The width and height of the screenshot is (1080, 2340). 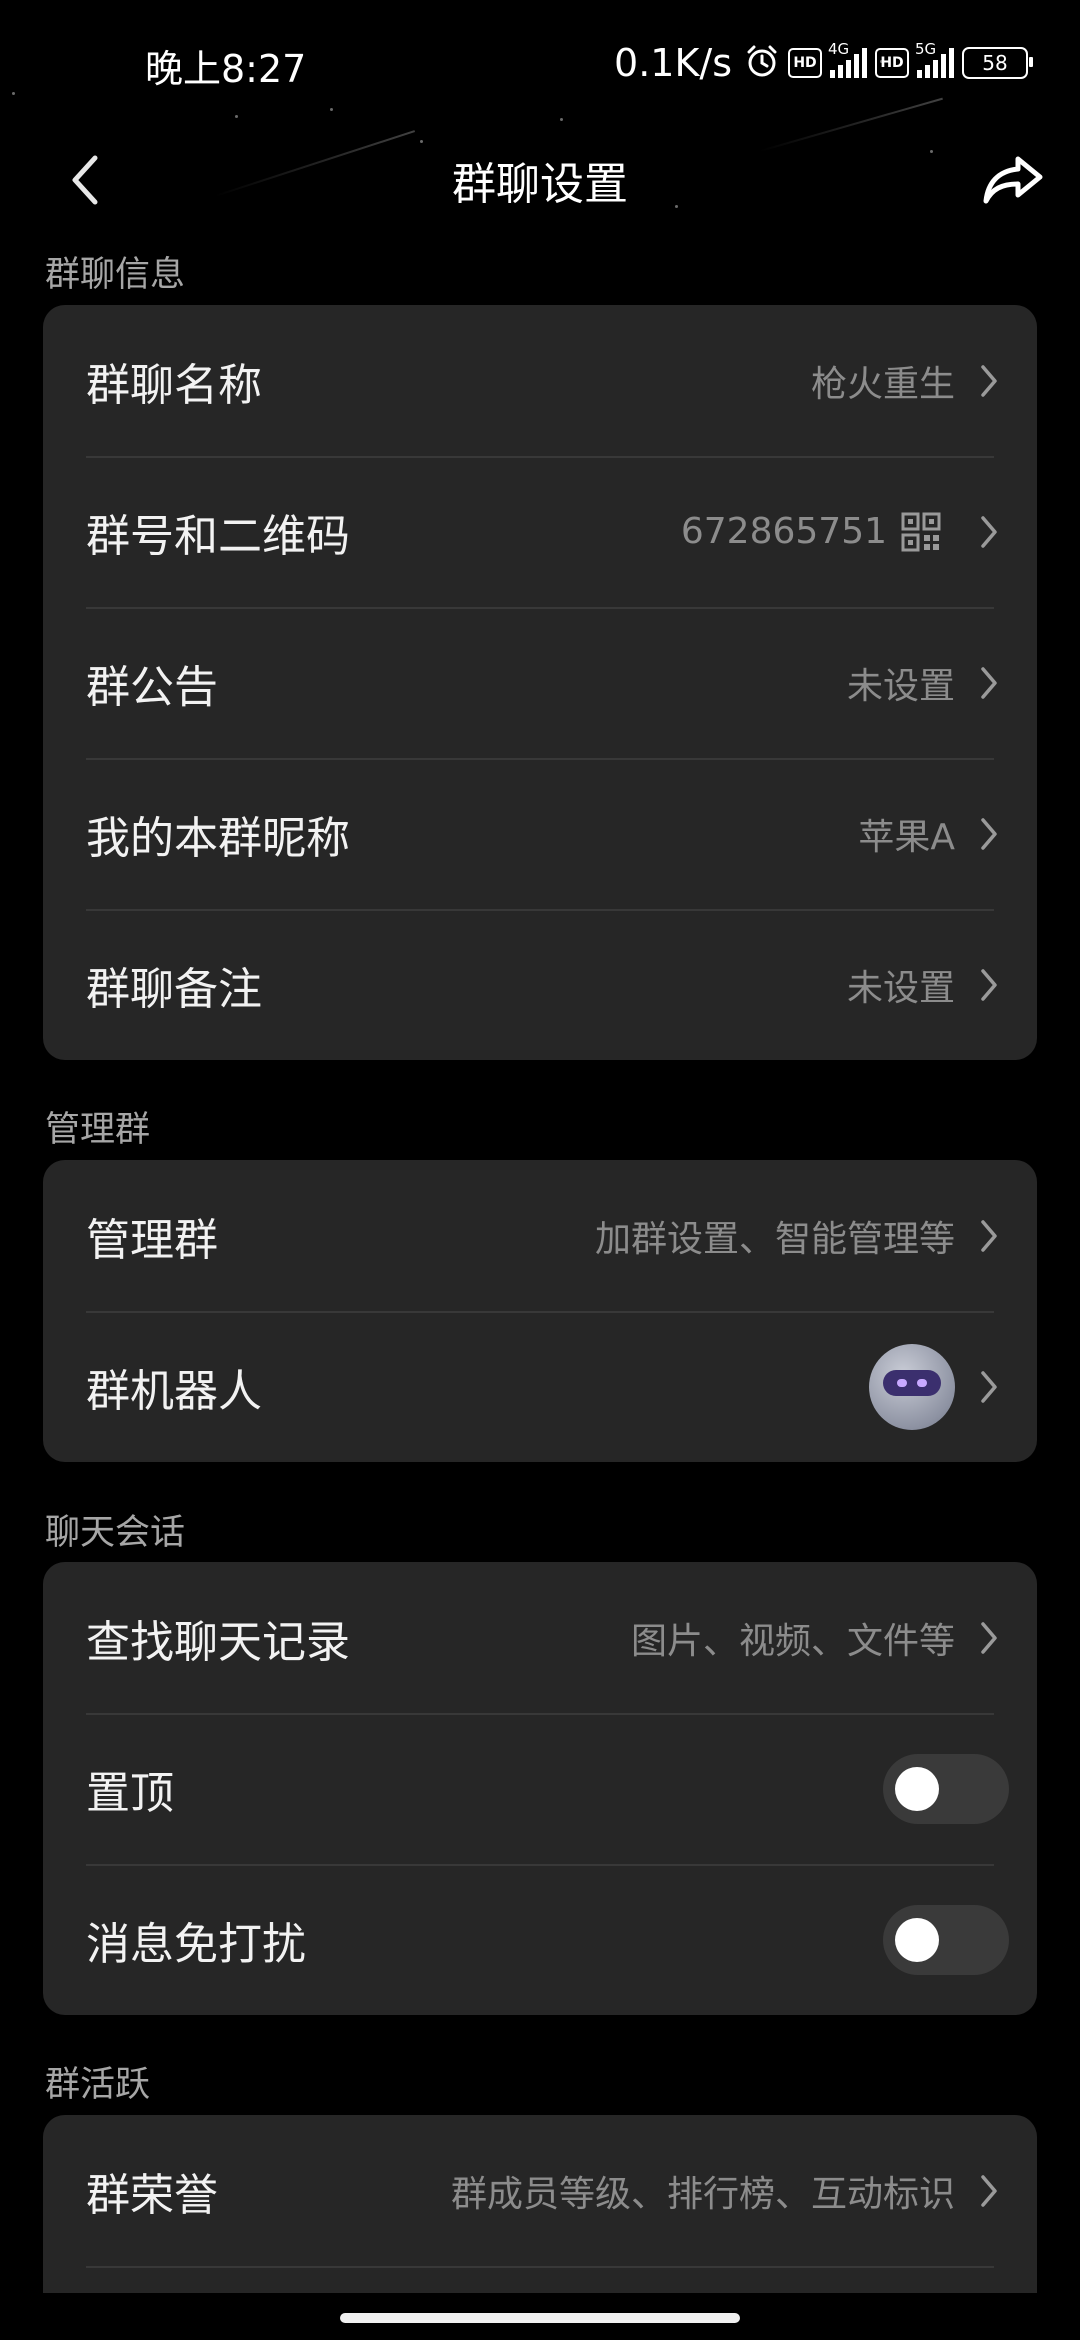 What do you see at coordinates (783, 531) in the screenshot?
I see `row-value: 672865751` at bounding box center [783, 531].